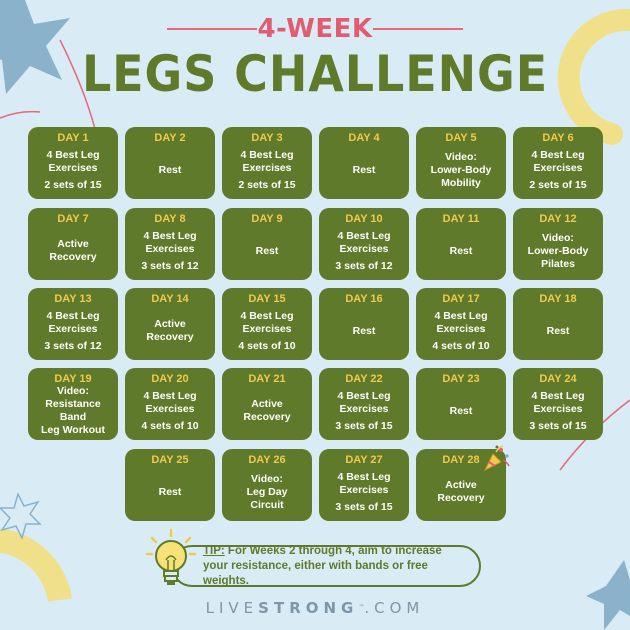 The width and height of the screenshot is (630, 630). I want to click on day-cell: DAY 8 4 Best Leg Exercises 3 sets of 12, so click(170, 244).